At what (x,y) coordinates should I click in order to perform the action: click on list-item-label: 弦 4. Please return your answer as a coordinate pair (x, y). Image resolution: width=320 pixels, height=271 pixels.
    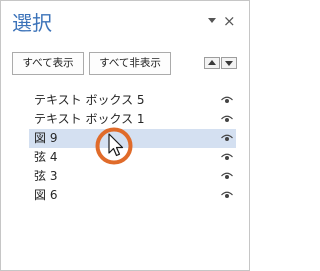
    Looking at the image, I should click on (46, 157).